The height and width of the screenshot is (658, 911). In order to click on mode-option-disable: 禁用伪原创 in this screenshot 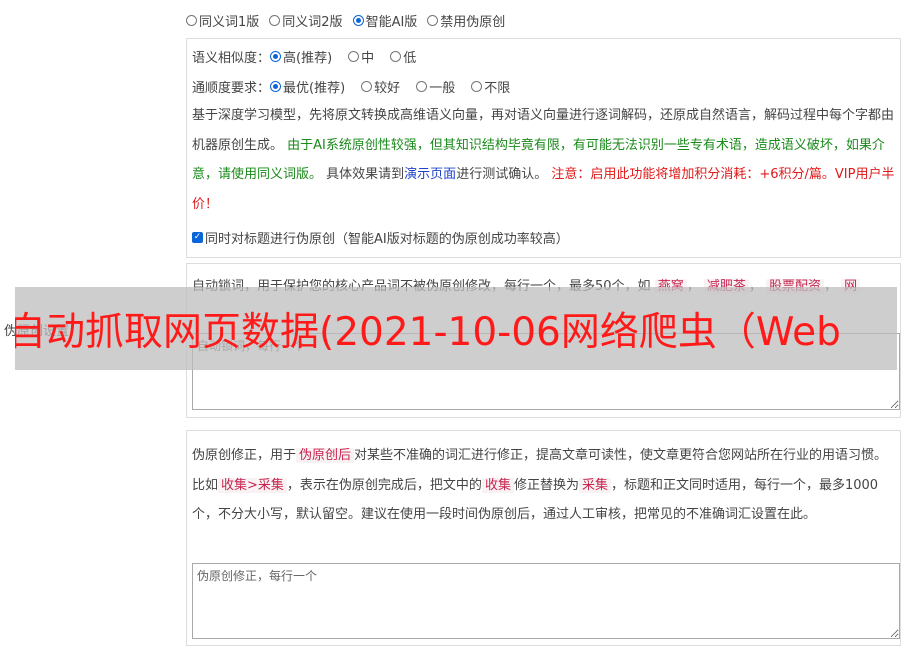, I will do `click(466, 20)`.